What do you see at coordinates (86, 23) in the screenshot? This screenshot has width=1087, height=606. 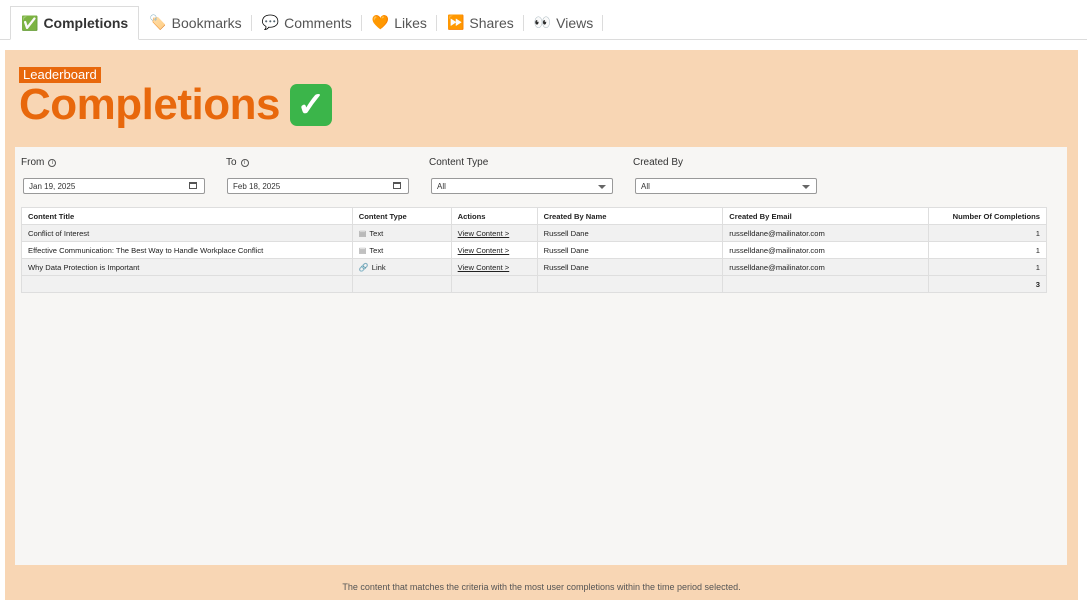 I see `tab-label: Completions` at bounding box center [86, 23].